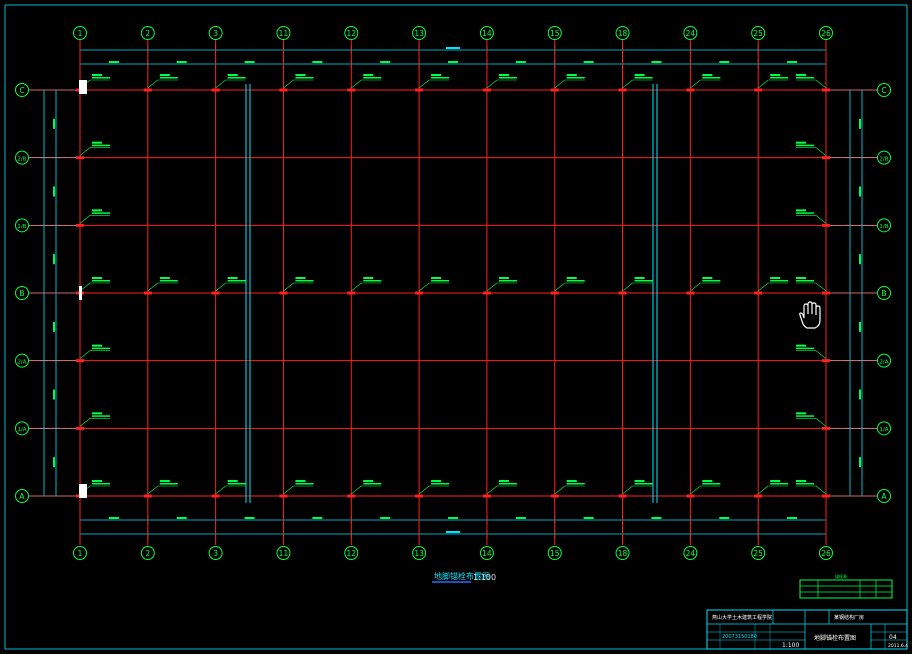 The image size is (912, 654). What do you see at coordinates (898, 646) in the screenshot?
I see `title-block-date: 2011.6.4` at bounding box center [898, 646].